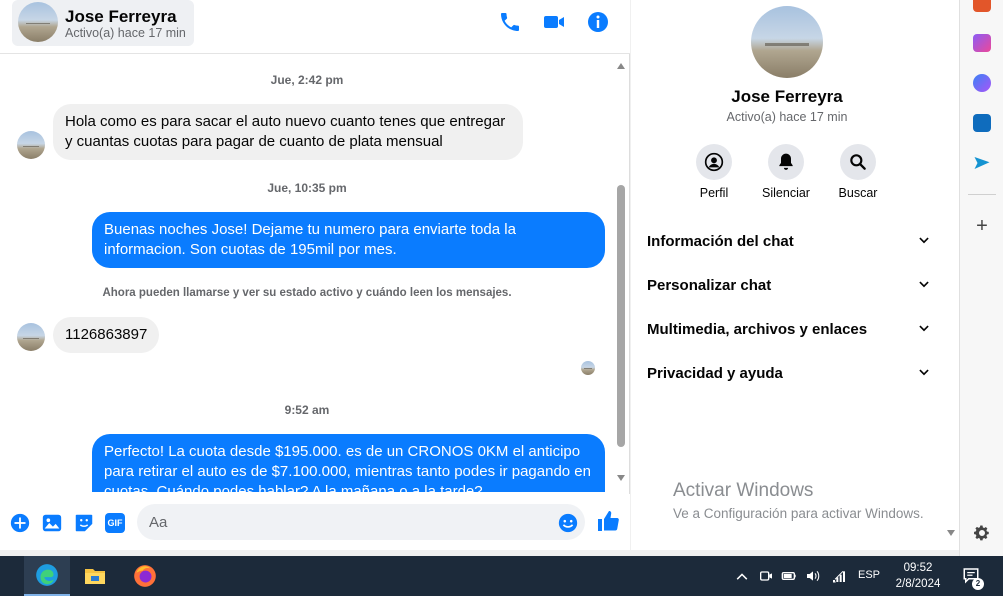  Describe the element at coordinates (714, 162) in the screenshot. I see `profile-icon` at that location.